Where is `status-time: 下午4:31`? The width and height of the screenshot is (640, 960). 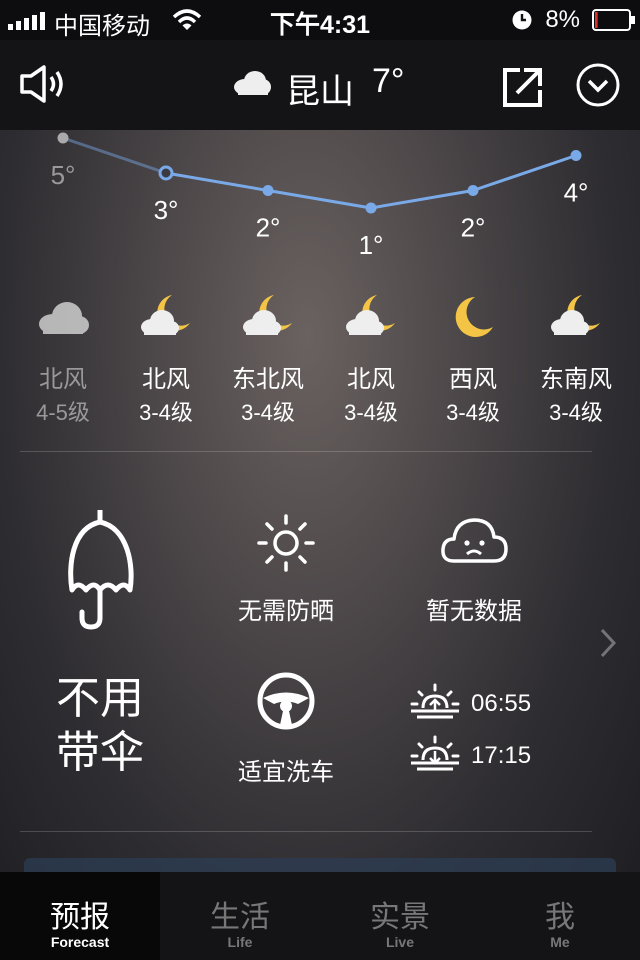
status-time: 下午4:31 is located at coordinates (320, 25).